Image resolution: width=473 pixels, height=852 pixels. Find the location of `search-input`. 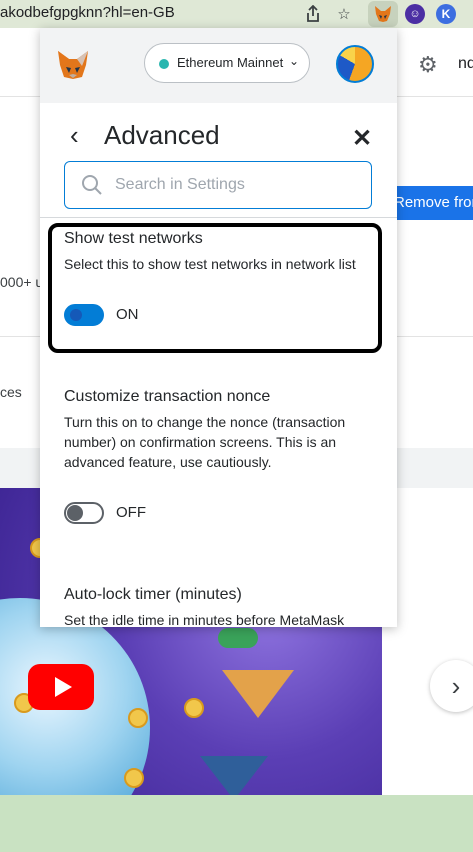

search-input is located at coordinates (235, 185).